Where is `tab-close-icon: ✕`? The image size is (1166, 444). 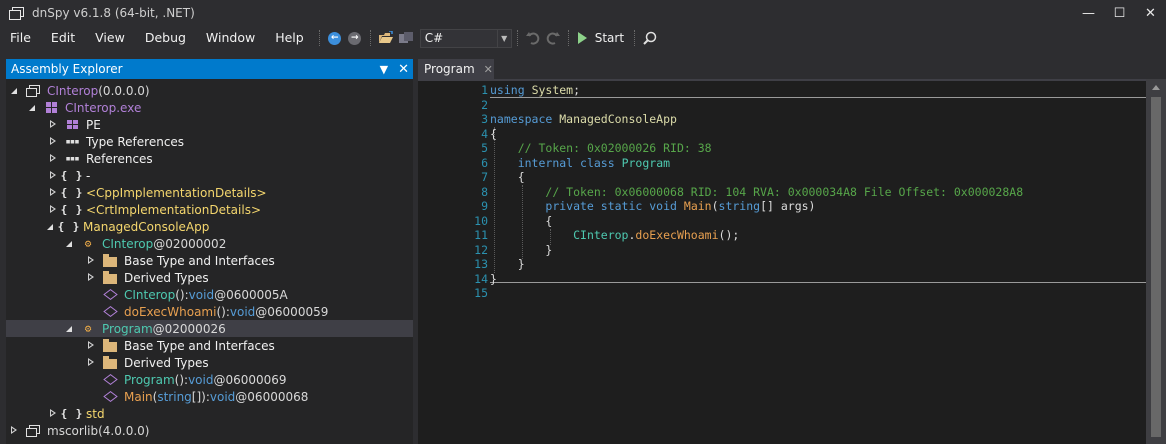
tab-close-icon: ✕ is located at coordinates (488, 69).